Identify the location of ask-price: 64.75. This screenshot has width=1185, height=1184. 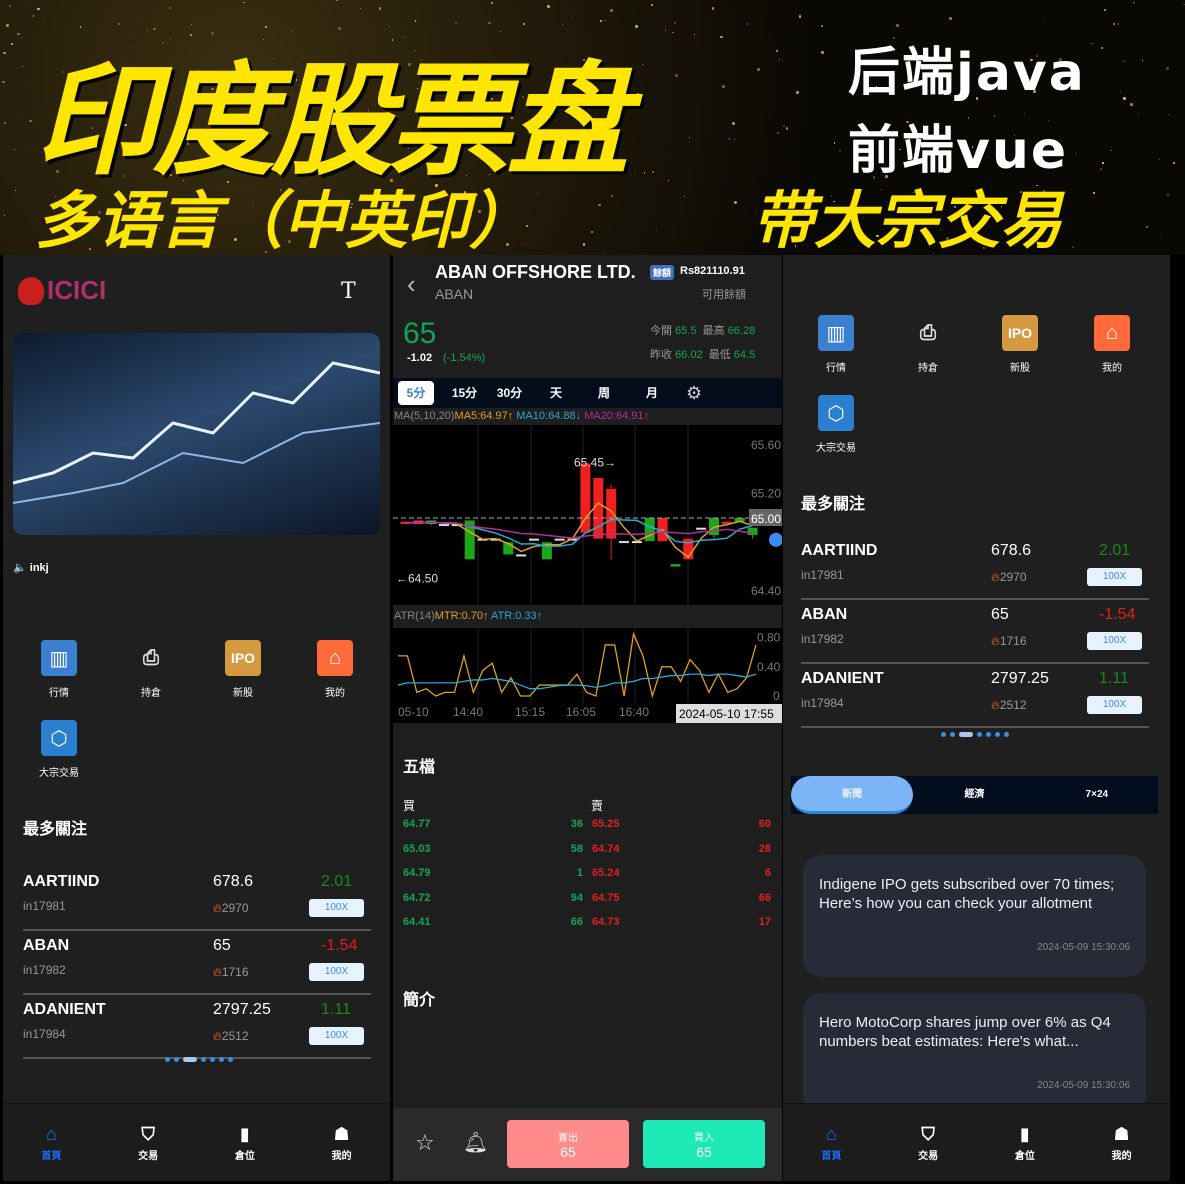
(606, 897).